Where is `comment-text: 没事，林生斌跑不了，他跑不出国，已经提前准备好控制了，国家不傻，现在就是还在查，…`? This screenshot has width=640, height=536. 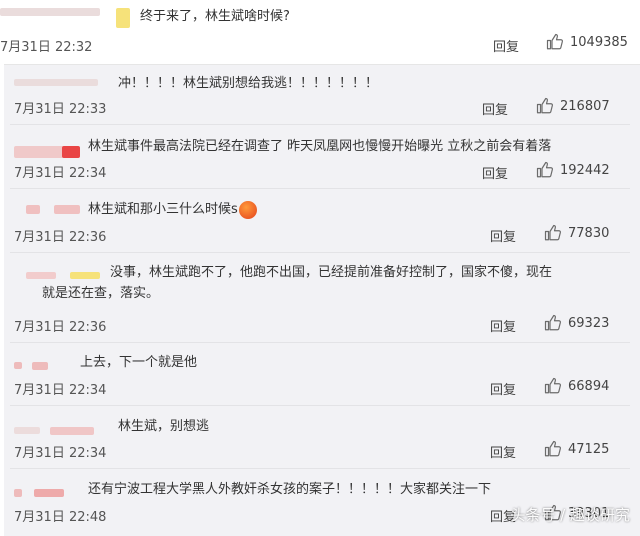 comment-text: 没事，林生斌跑不了，他跑不出国，已经提前准备好控制了，国家不傻，现在就是还在查，… is located at coordinates (297, 283).